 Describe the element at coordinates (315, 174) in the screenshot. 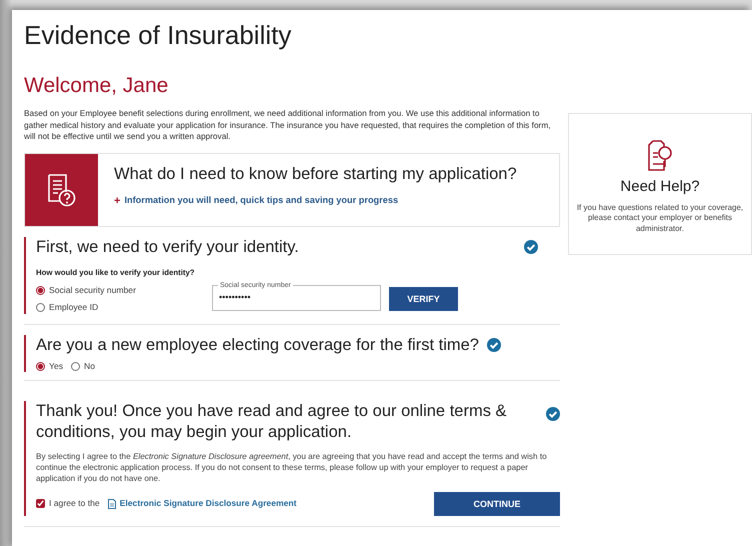

I see `info-heading: What do I need to know before starting my application?` at that location.